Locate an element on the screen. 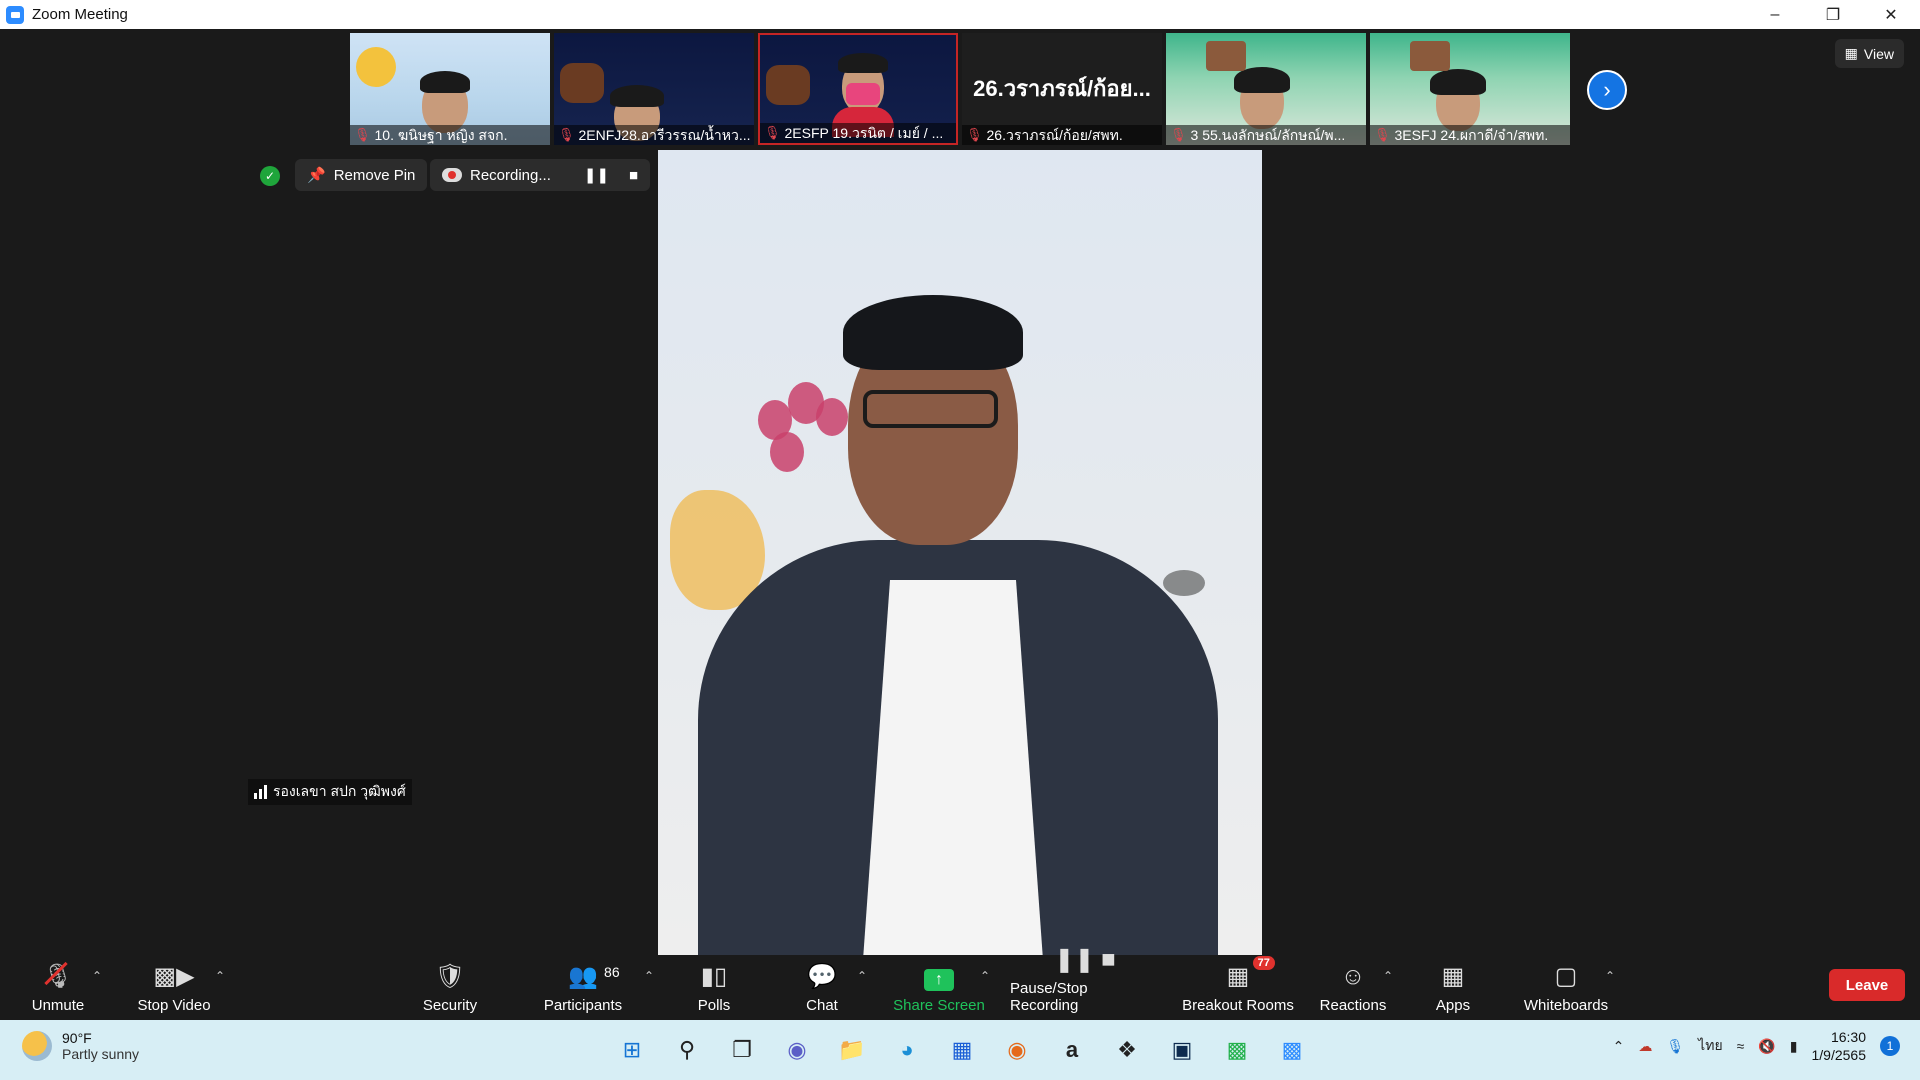 Image resolution: width=1920 pixels, height=1080 pixels. onedrive-error-icon: ☁ is located at coordinates (1645, 1046).